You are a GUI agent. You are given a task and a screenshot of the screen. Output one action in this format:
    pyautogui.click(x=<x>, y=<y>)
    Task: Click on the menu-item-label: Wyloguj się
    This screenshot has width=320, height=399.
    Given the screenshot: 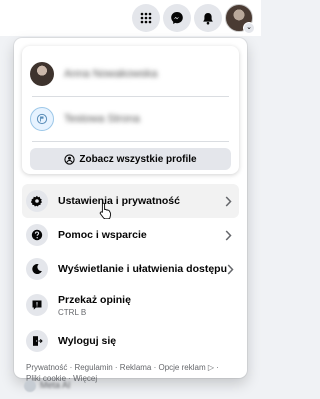 What is the action you would take?
    pyautogui.click(x=87, y=341)
    